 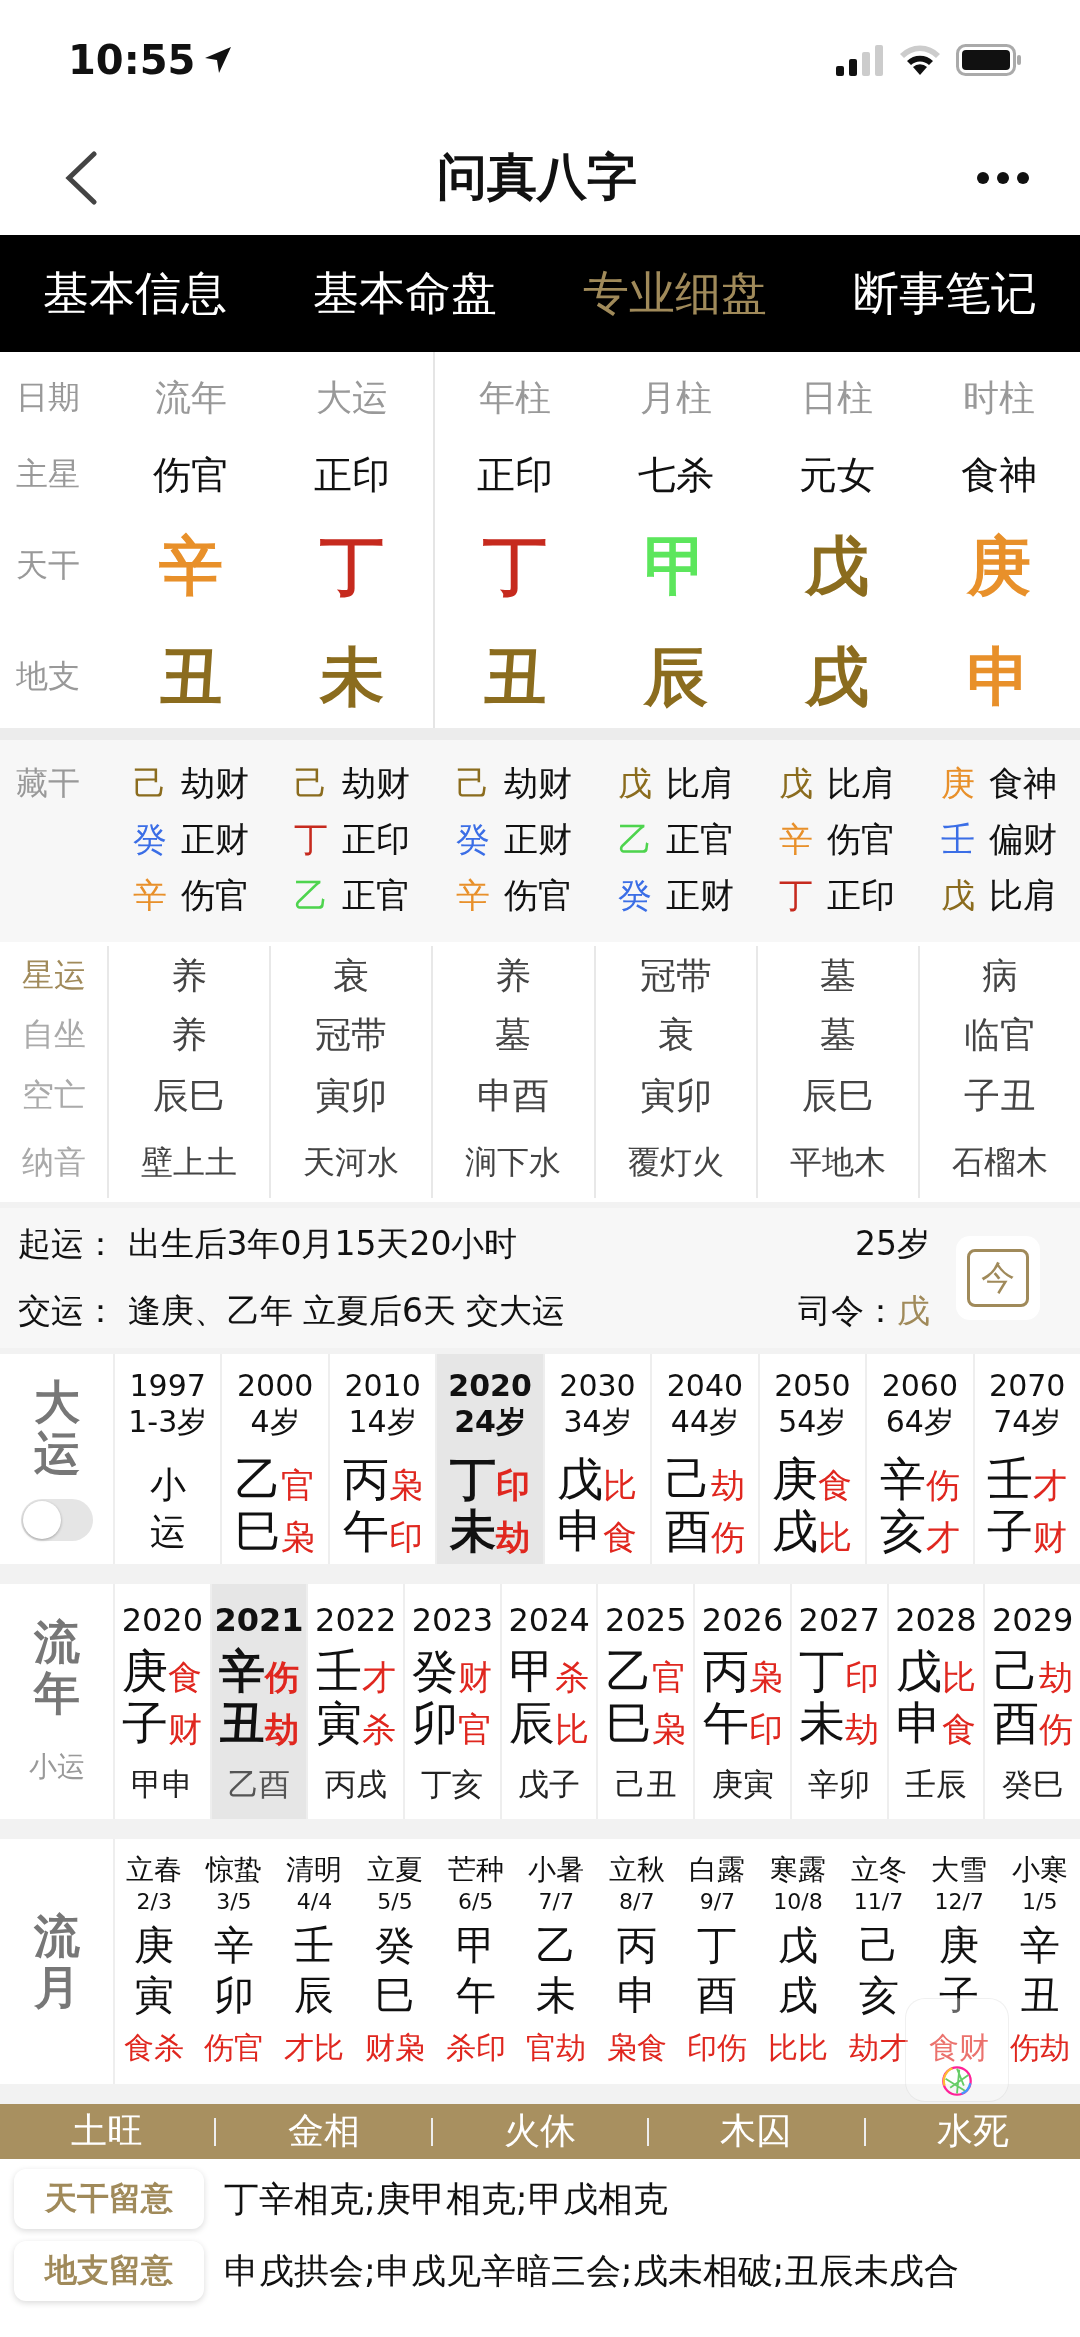 What do you see at coordinates (705, 1422) in the screenshot?
I see `age-label: 44岁` at bounding box center [705, 1422].